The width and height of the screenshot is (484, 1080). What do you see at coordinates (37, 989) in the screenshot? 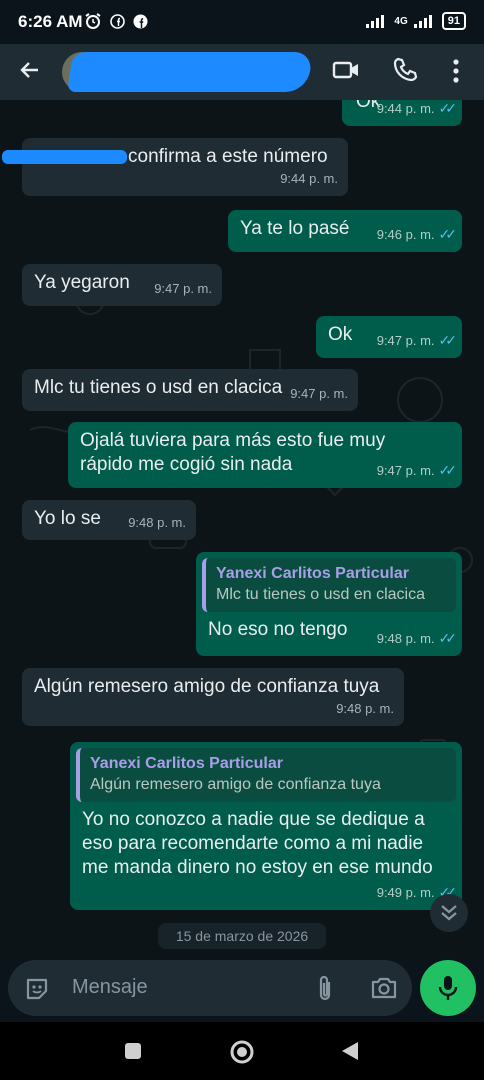
I see `sticker-icon` at bounding box center [37, 989].